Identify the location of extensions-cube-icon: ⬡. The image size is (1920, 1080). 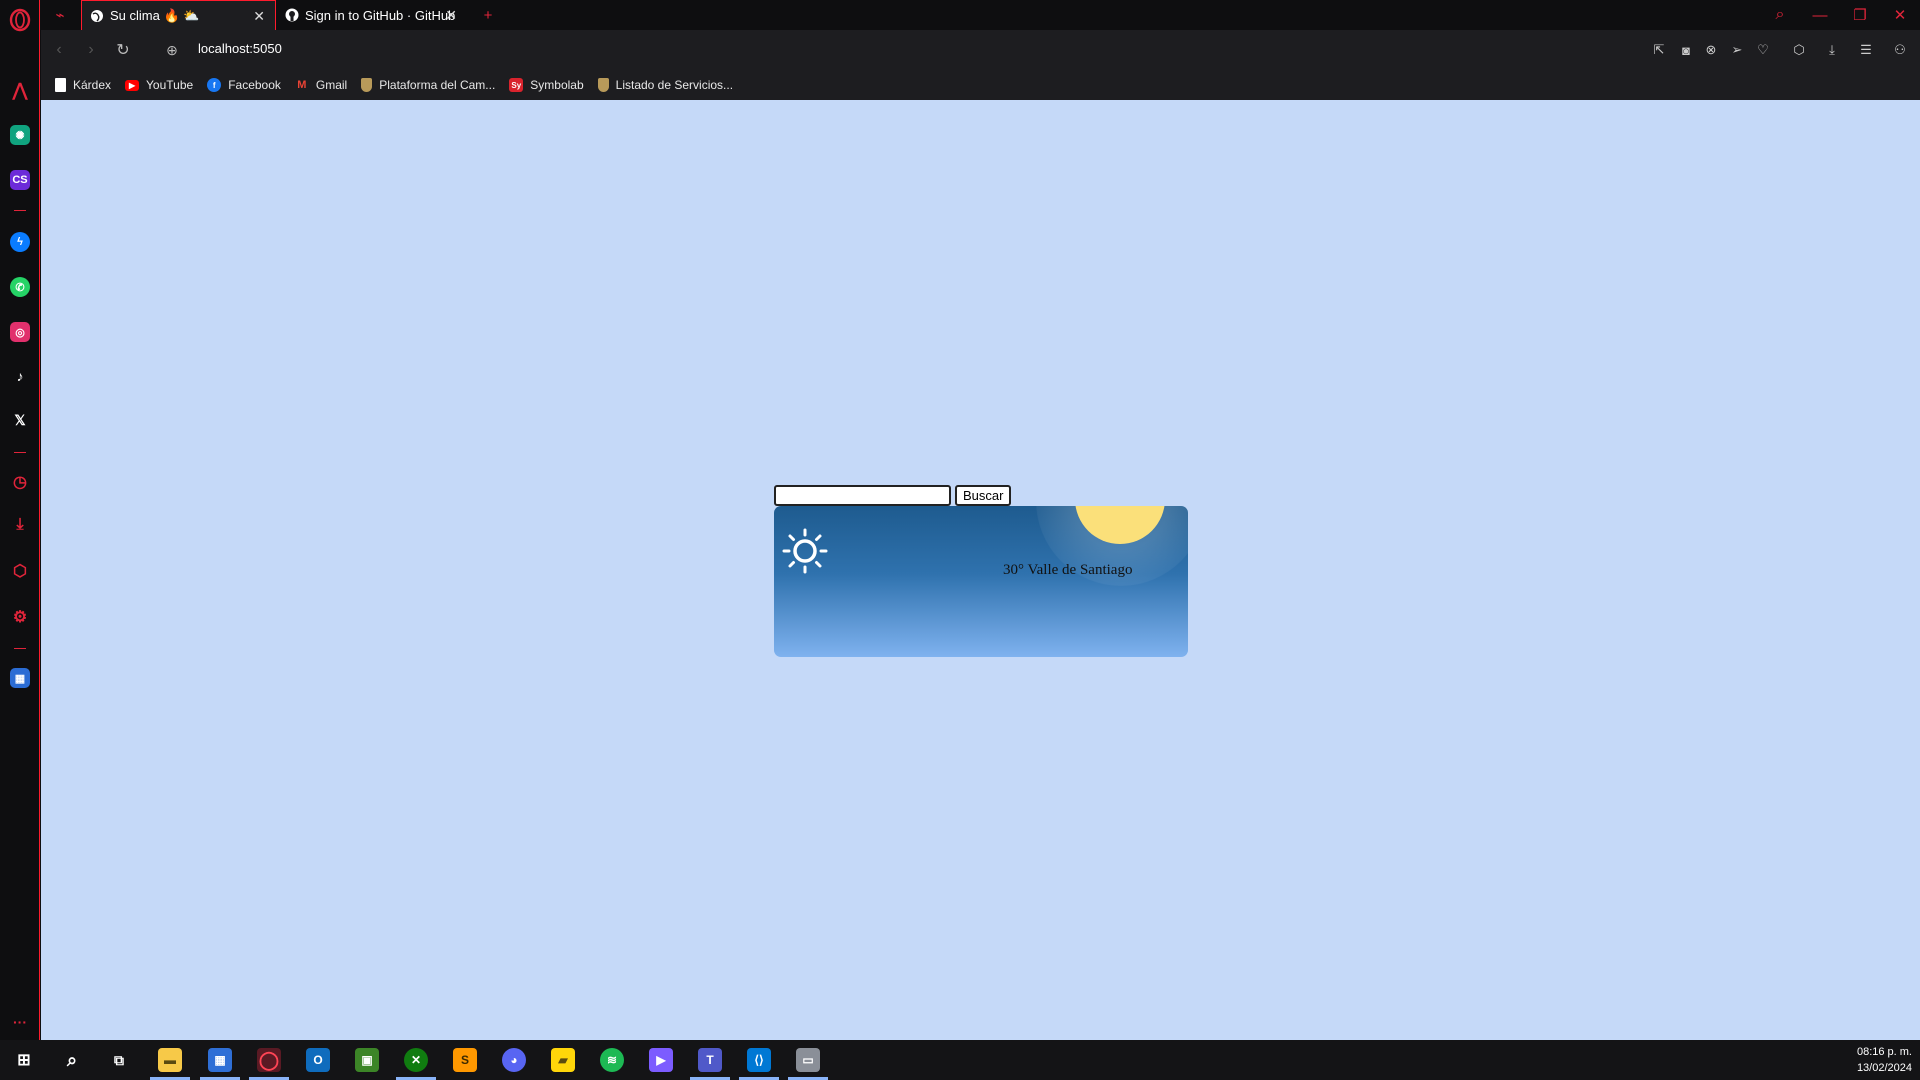
(20, 571).